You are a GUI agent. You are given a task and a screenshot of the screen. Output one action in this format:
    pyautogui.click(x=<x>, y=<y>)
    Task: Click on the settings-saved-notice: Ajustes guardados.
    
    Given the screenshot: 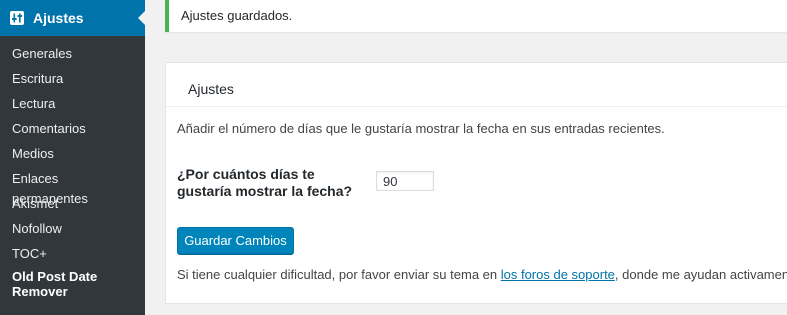 What is the action you would take?
    pyautogui.click(x=476, y=16)
    